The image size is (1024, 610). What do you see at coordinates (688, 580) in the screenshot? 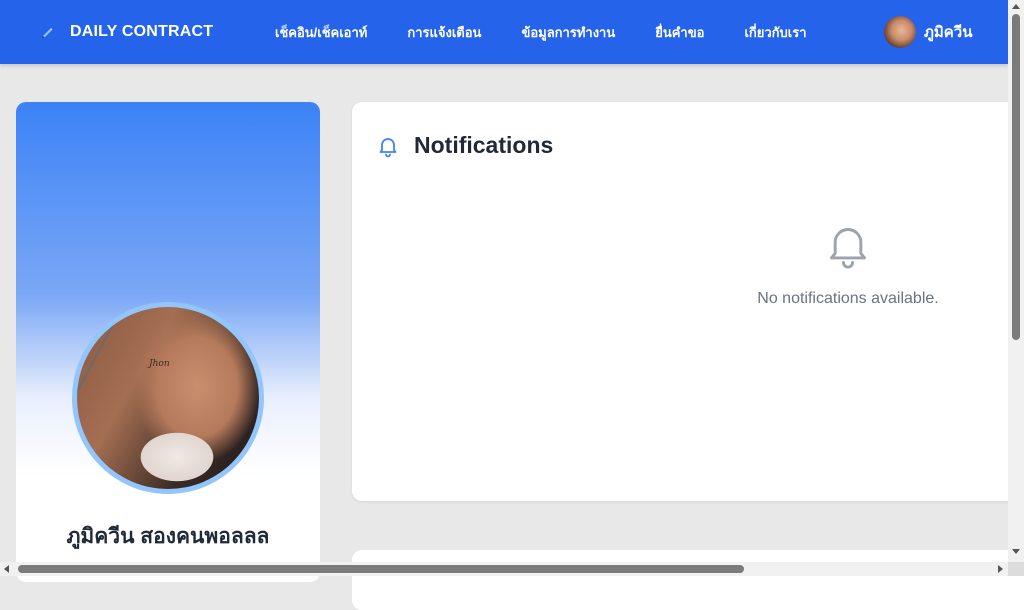
I see `secondary-card` at bounding box center [688, 580].